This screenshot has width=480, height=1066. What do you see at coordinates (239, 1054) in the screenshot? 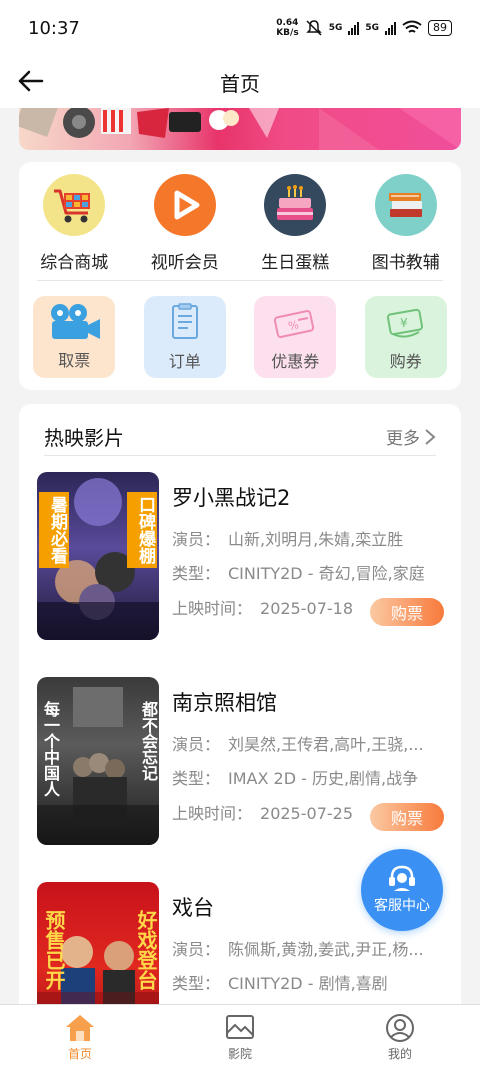
I see `tab-label: 影院` at bounding box center [239, 1054].